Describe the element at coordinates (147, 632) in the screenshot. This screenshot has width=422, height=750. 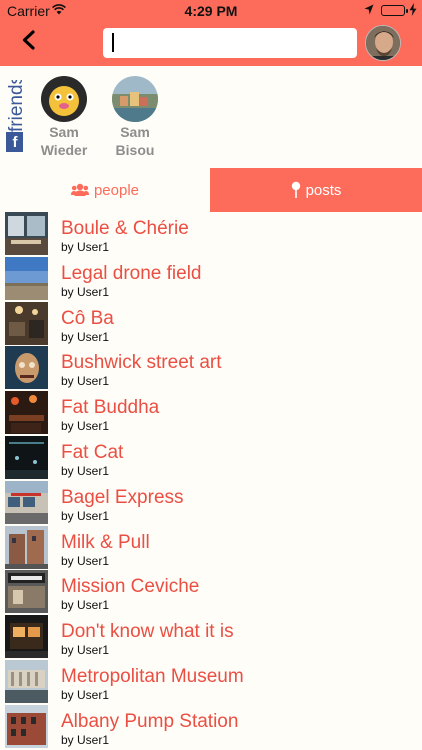
I see `post-title: Don't know what it is` at that location.